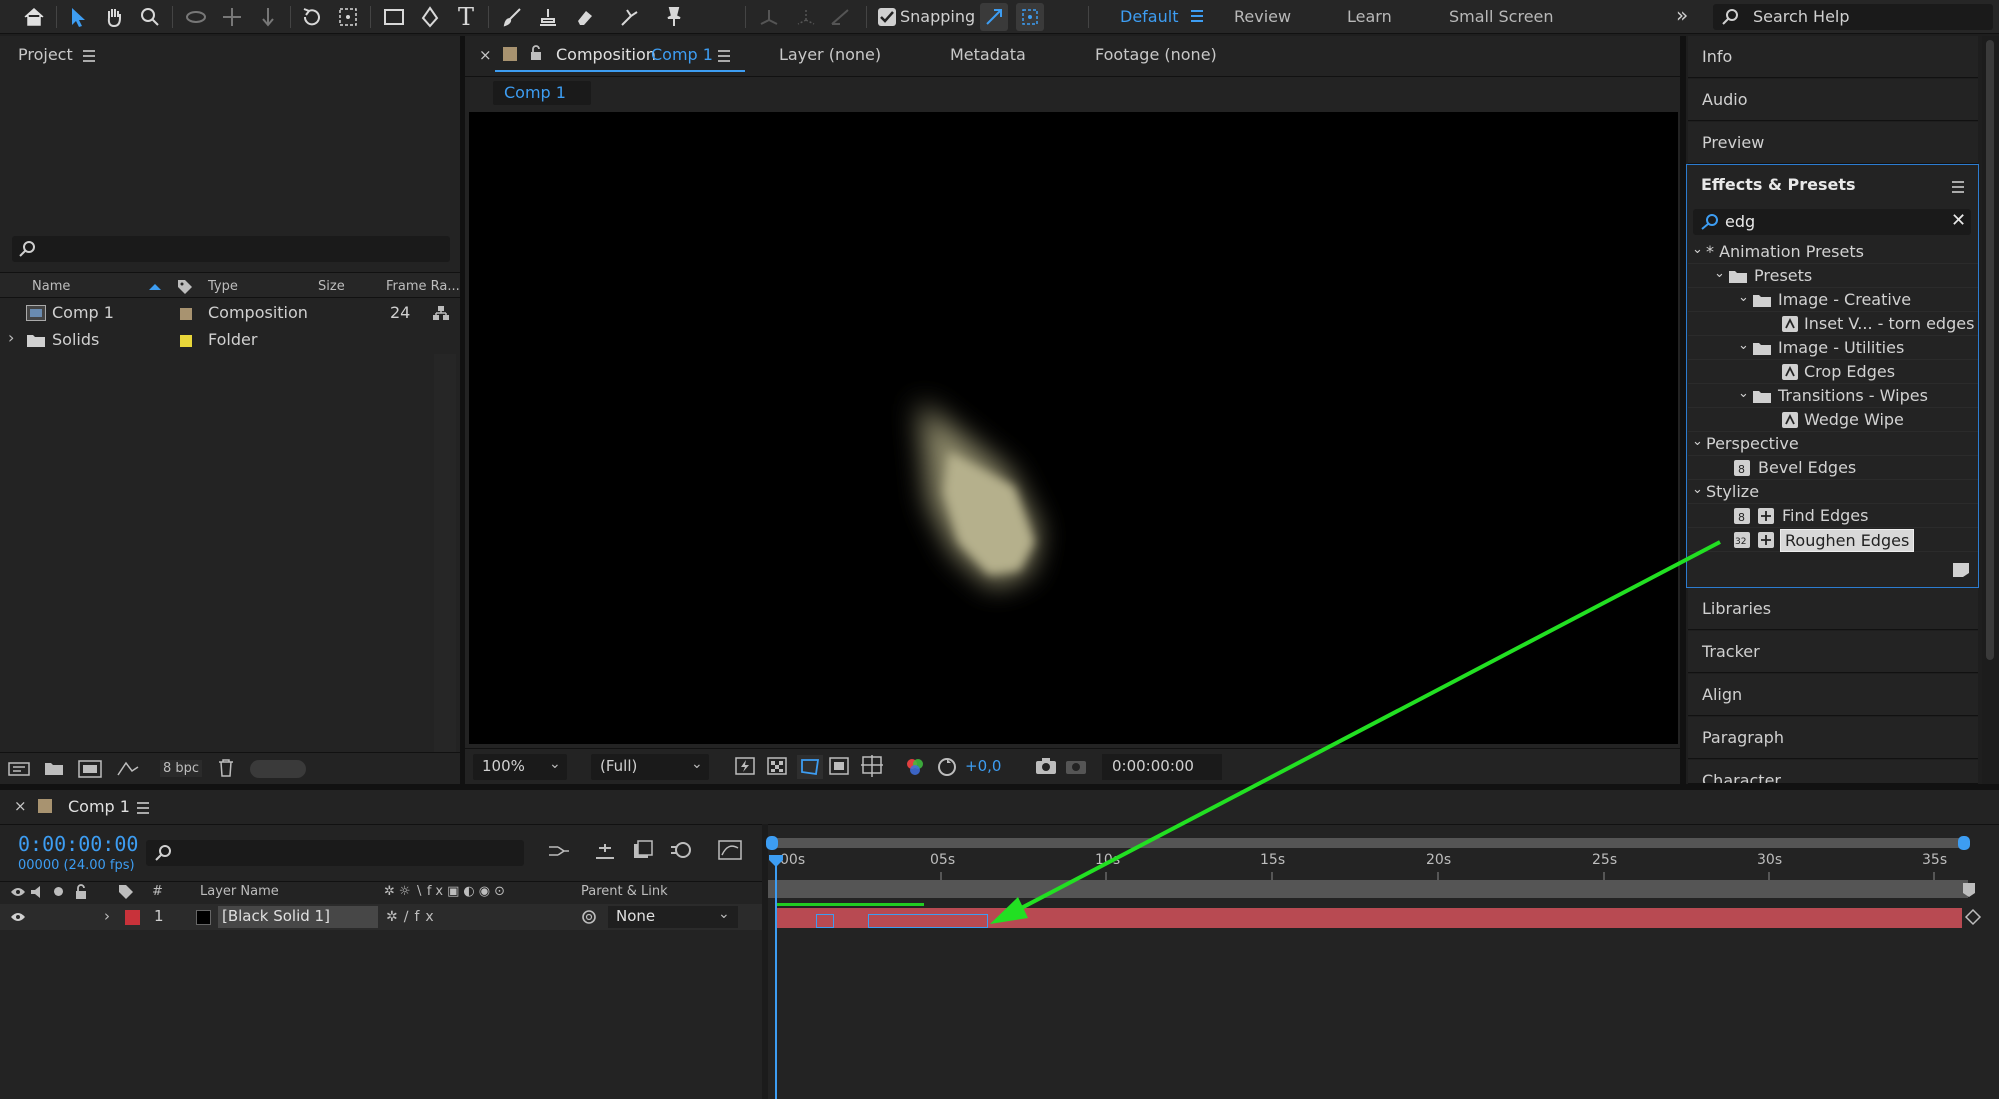 This screenshot has height=1099, width=1999. What do you see at coordinates (548, 17) in the screenshot?
I see `clone-stamp-tool-icon` at bounding box center [548, 17].